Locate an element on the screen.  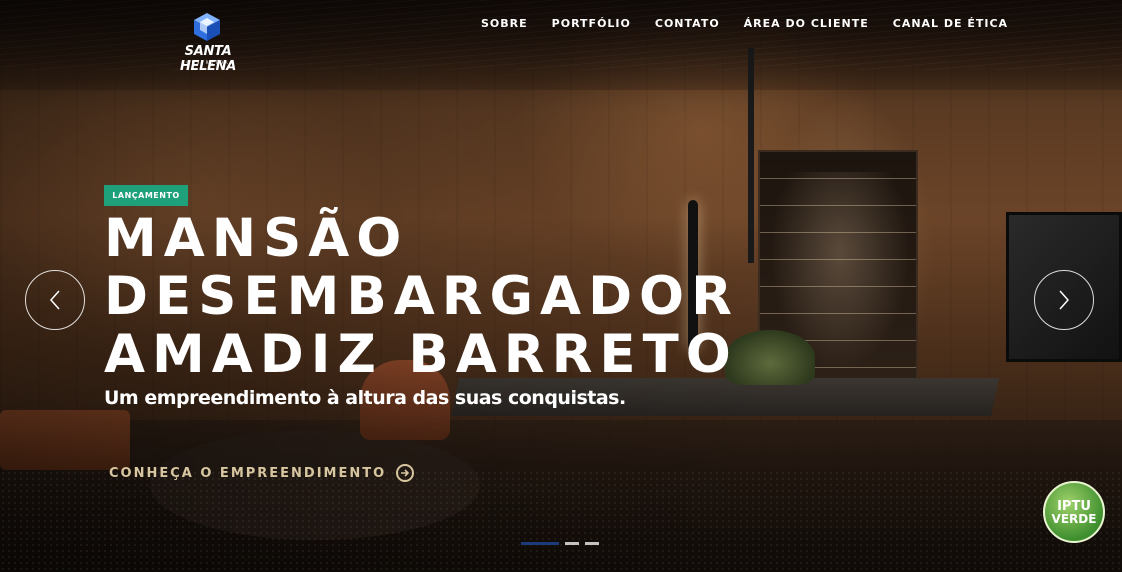
hero-title-line-3: AMADIZ BARRETO is located at coordinates (421, 354).